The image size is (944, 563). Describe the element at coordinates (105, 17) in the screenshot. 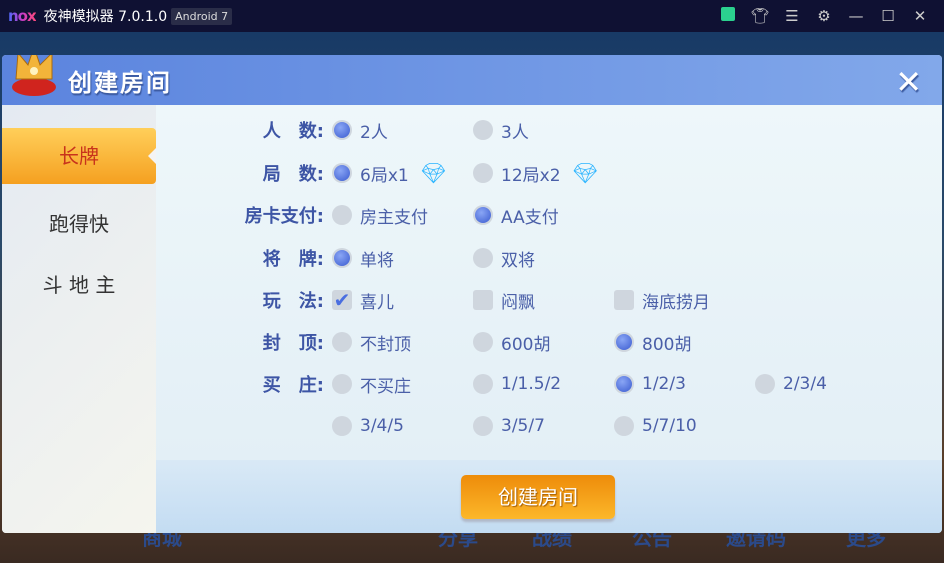

I see `app-title: 夜神模拟器 7.0.1.0` at that location.